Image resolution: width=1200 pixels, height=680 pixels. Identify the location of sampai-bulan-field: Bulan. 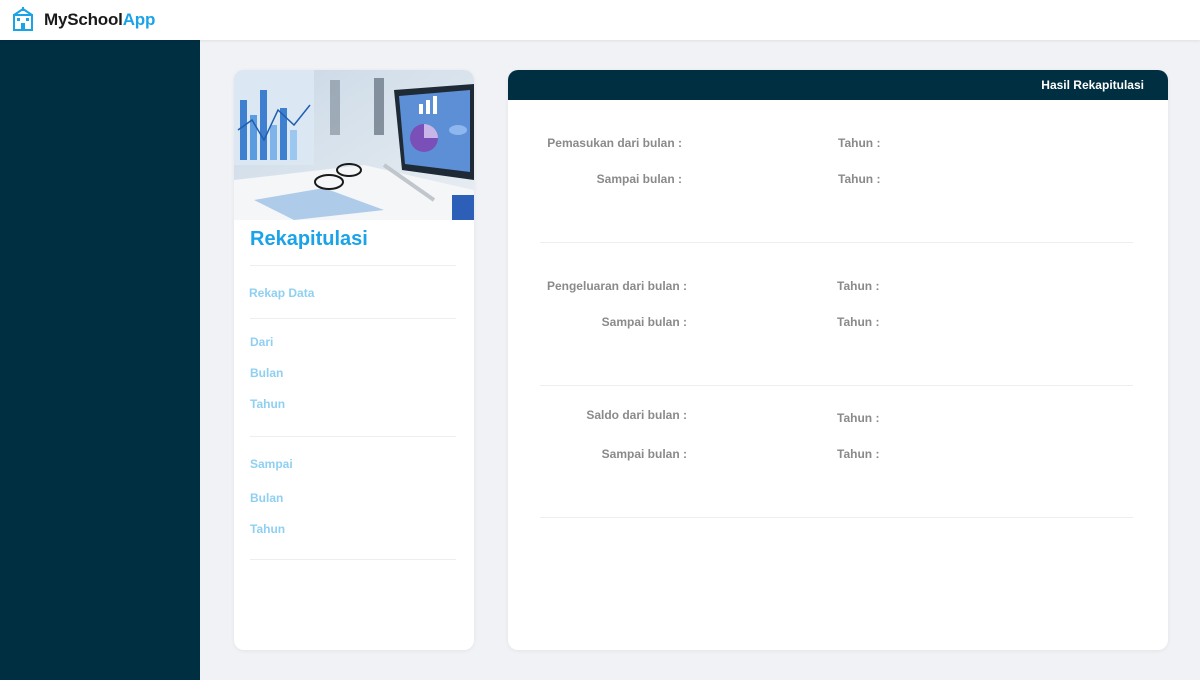
(266, 498).